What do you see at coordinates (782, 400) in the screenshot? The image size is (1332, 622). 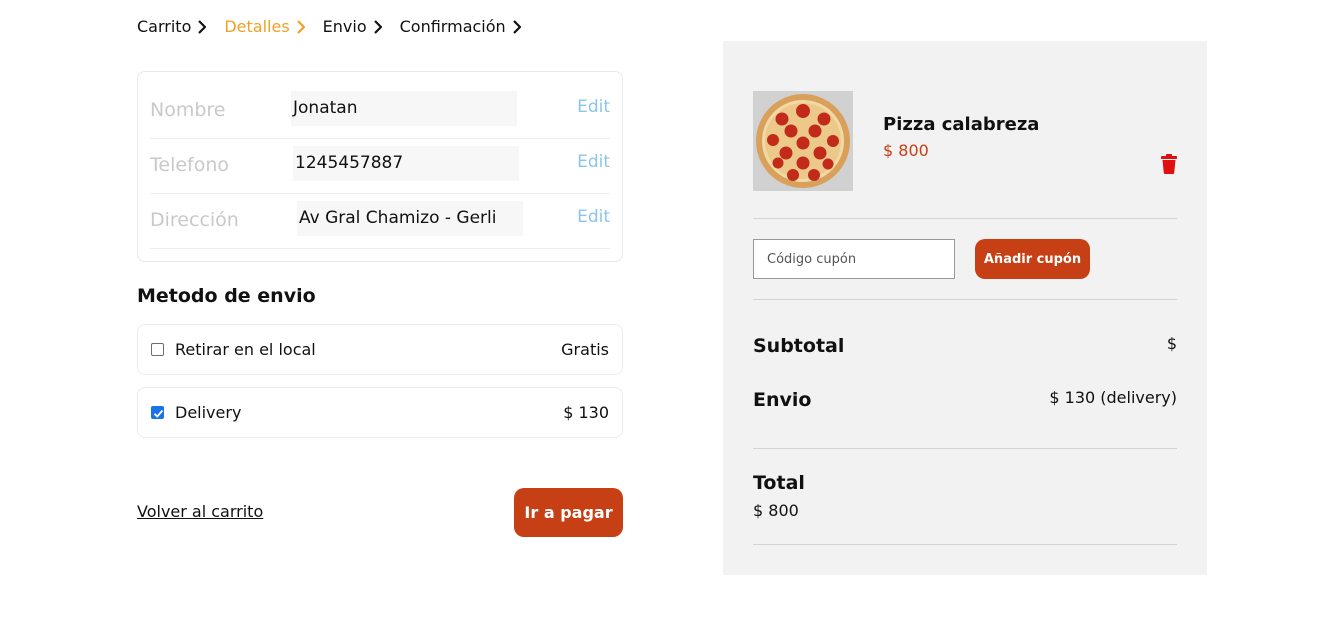 I see `envio-label: Envio` at bounding box center [782, 400].